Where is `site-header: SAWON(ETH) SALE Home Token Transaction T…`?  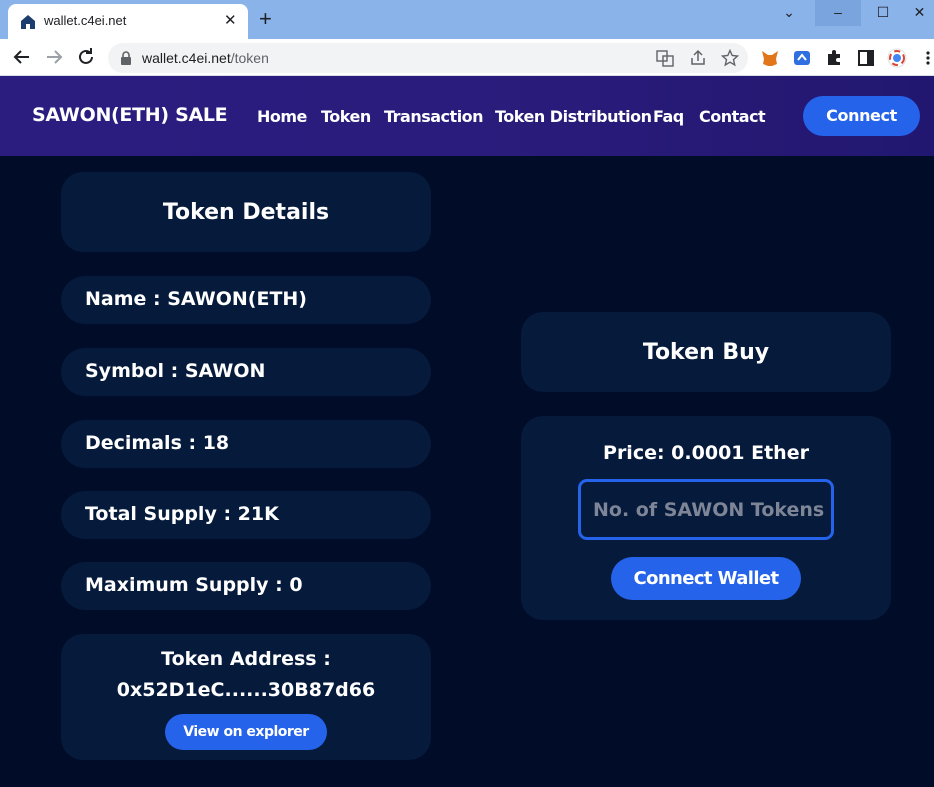 site-header: SAWON(ETH) SALE Home Token Transaction T… is located at coordinates (467, 116).